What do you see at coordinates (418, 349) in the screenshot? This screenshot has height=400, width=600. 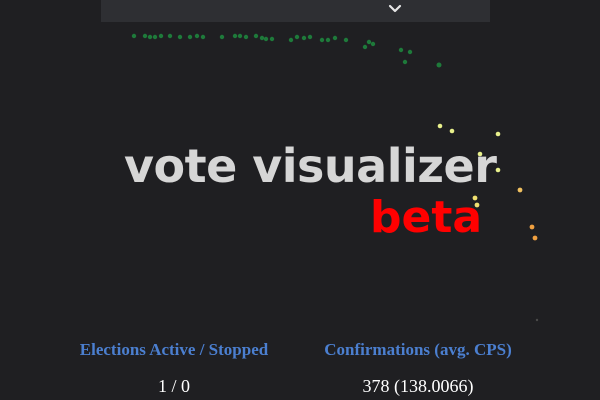 I see `confirmations-label: Confirmations (avg. CPS)` at bounding box center [418, 349].